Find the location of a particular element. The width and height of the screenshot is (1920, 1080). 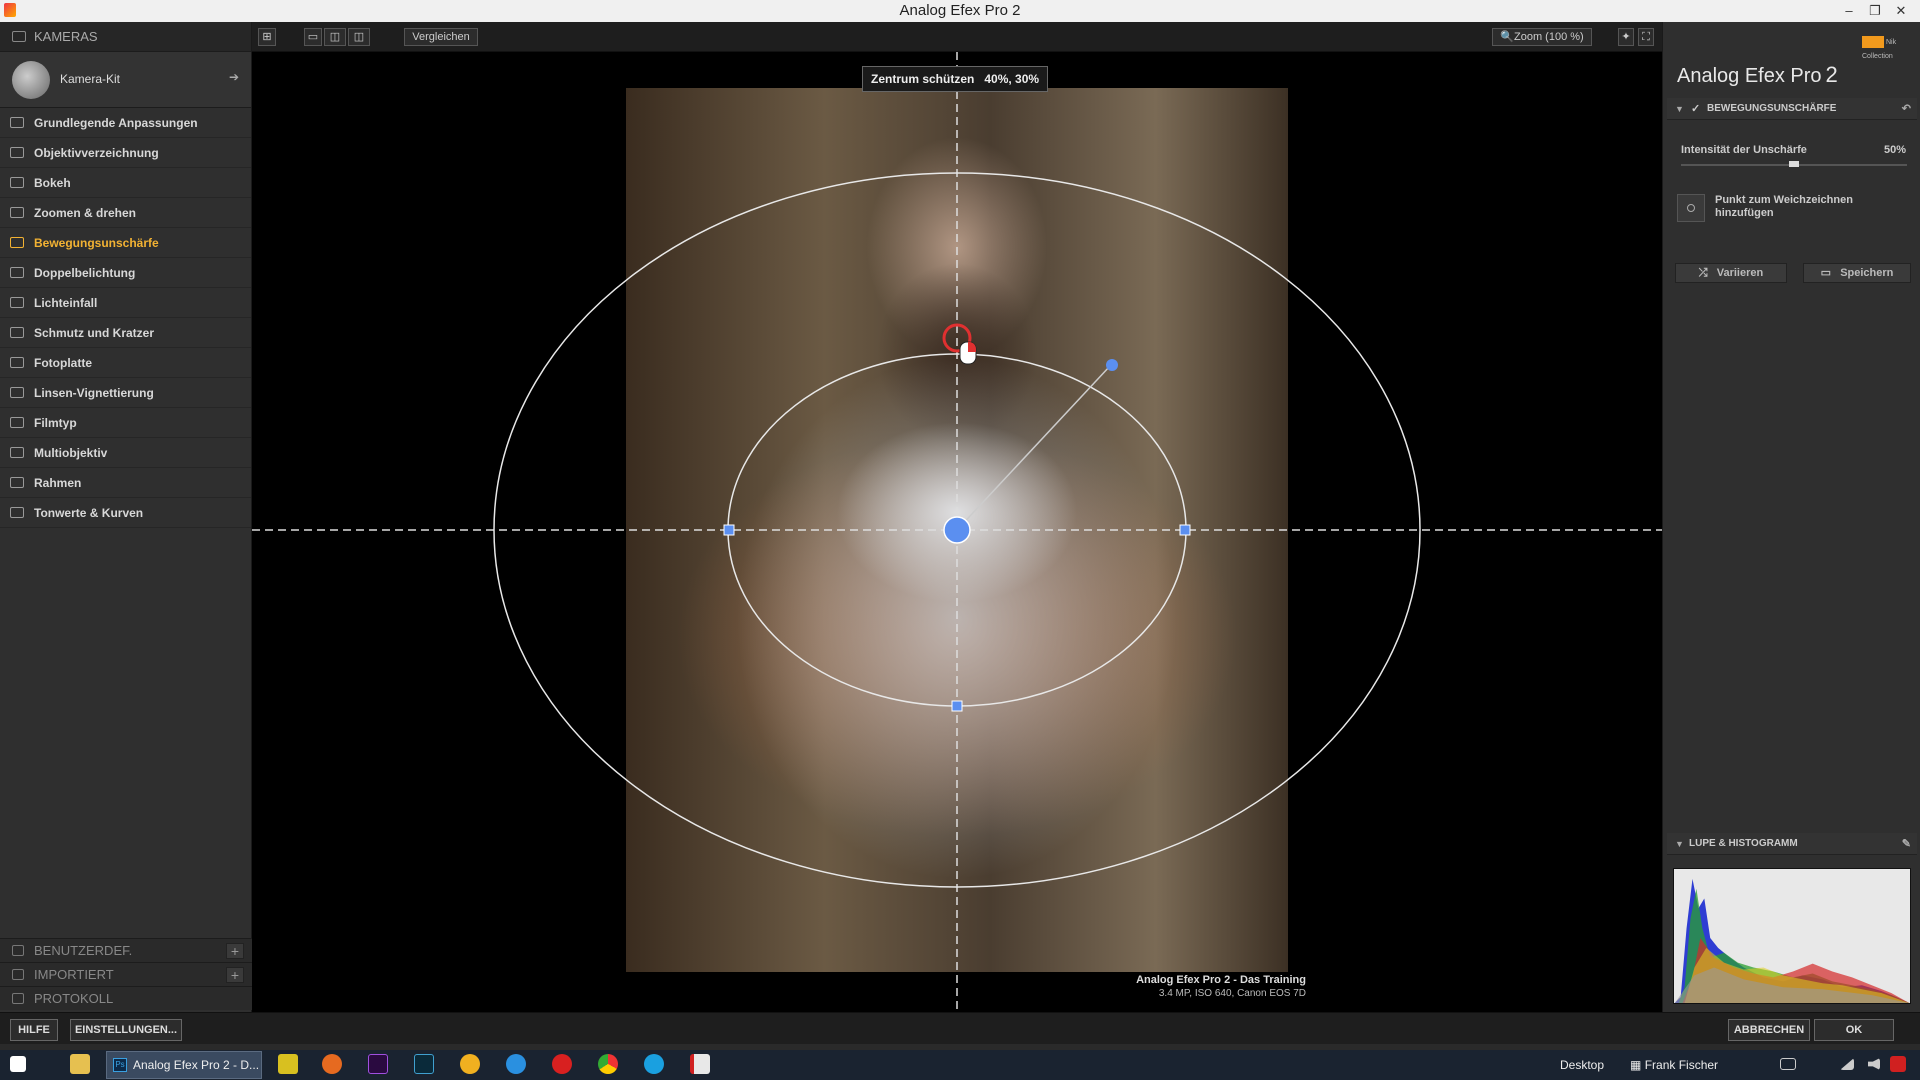

user-folder-icon: ▦ is located at coordinates (1636, 1065).